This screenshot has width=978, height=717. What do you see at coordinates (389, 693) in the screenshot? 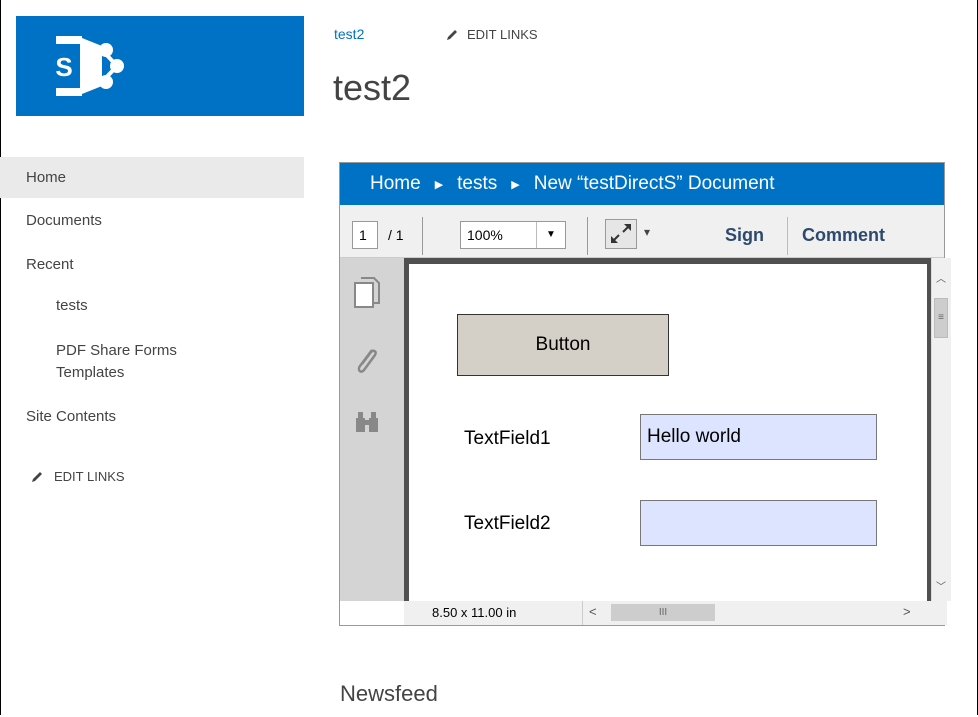
I see `newsfeed-heading: Newsfeed` at bounding box center [389, 693].